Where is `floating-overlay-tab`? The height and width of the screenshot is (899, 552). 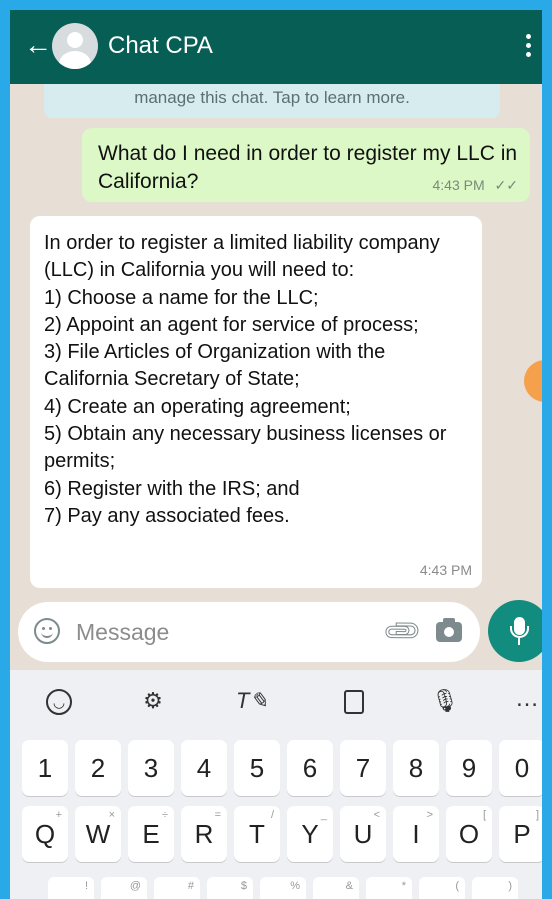
floating-overlay-tab is located at coordinates (533, 381).